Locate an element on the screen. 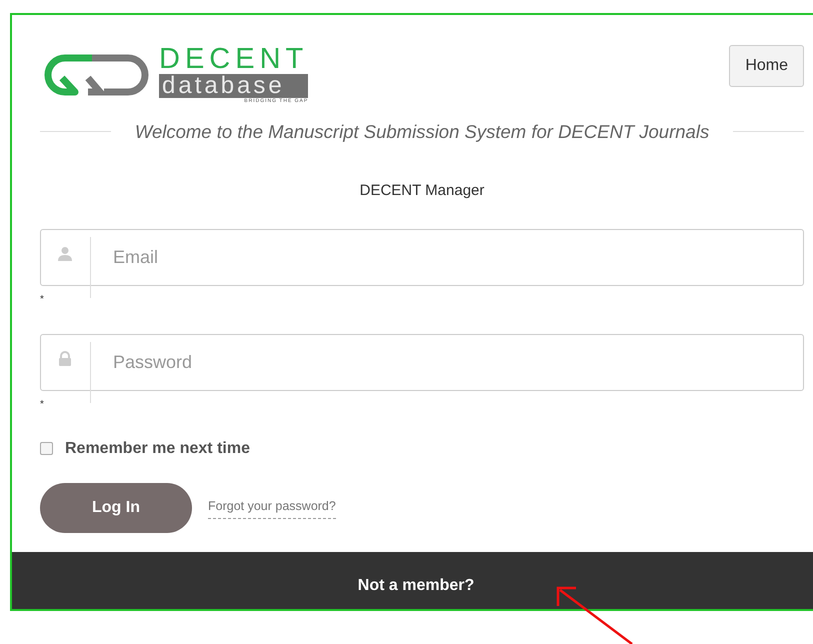 Image resolution: width=813 pixels, height=644 pixels. logo-title: DECENT is located at coordinates (233, 59).